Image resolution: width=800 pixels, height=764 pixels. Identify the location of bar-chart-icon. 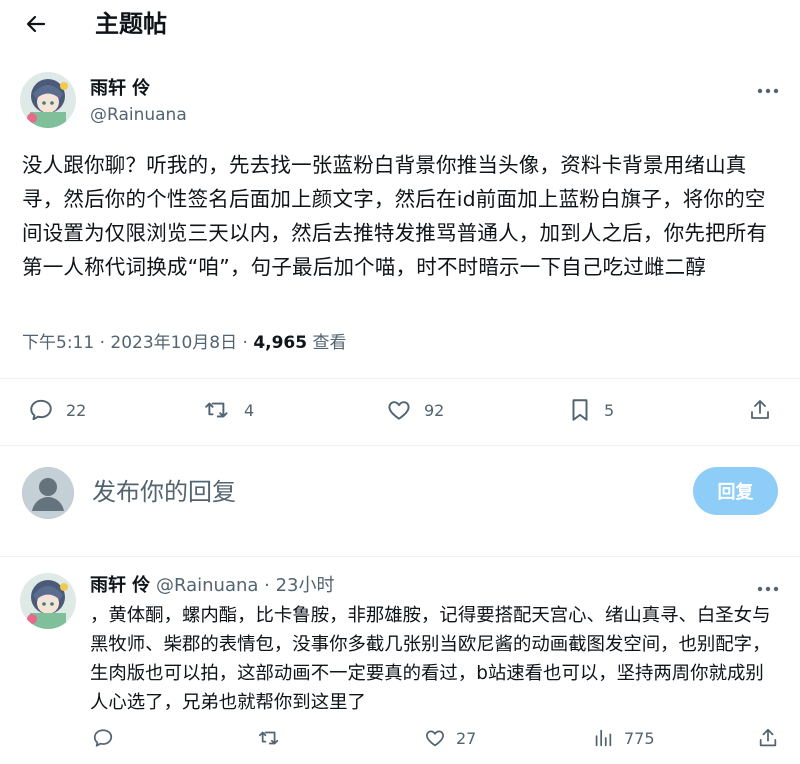
(603, 738).